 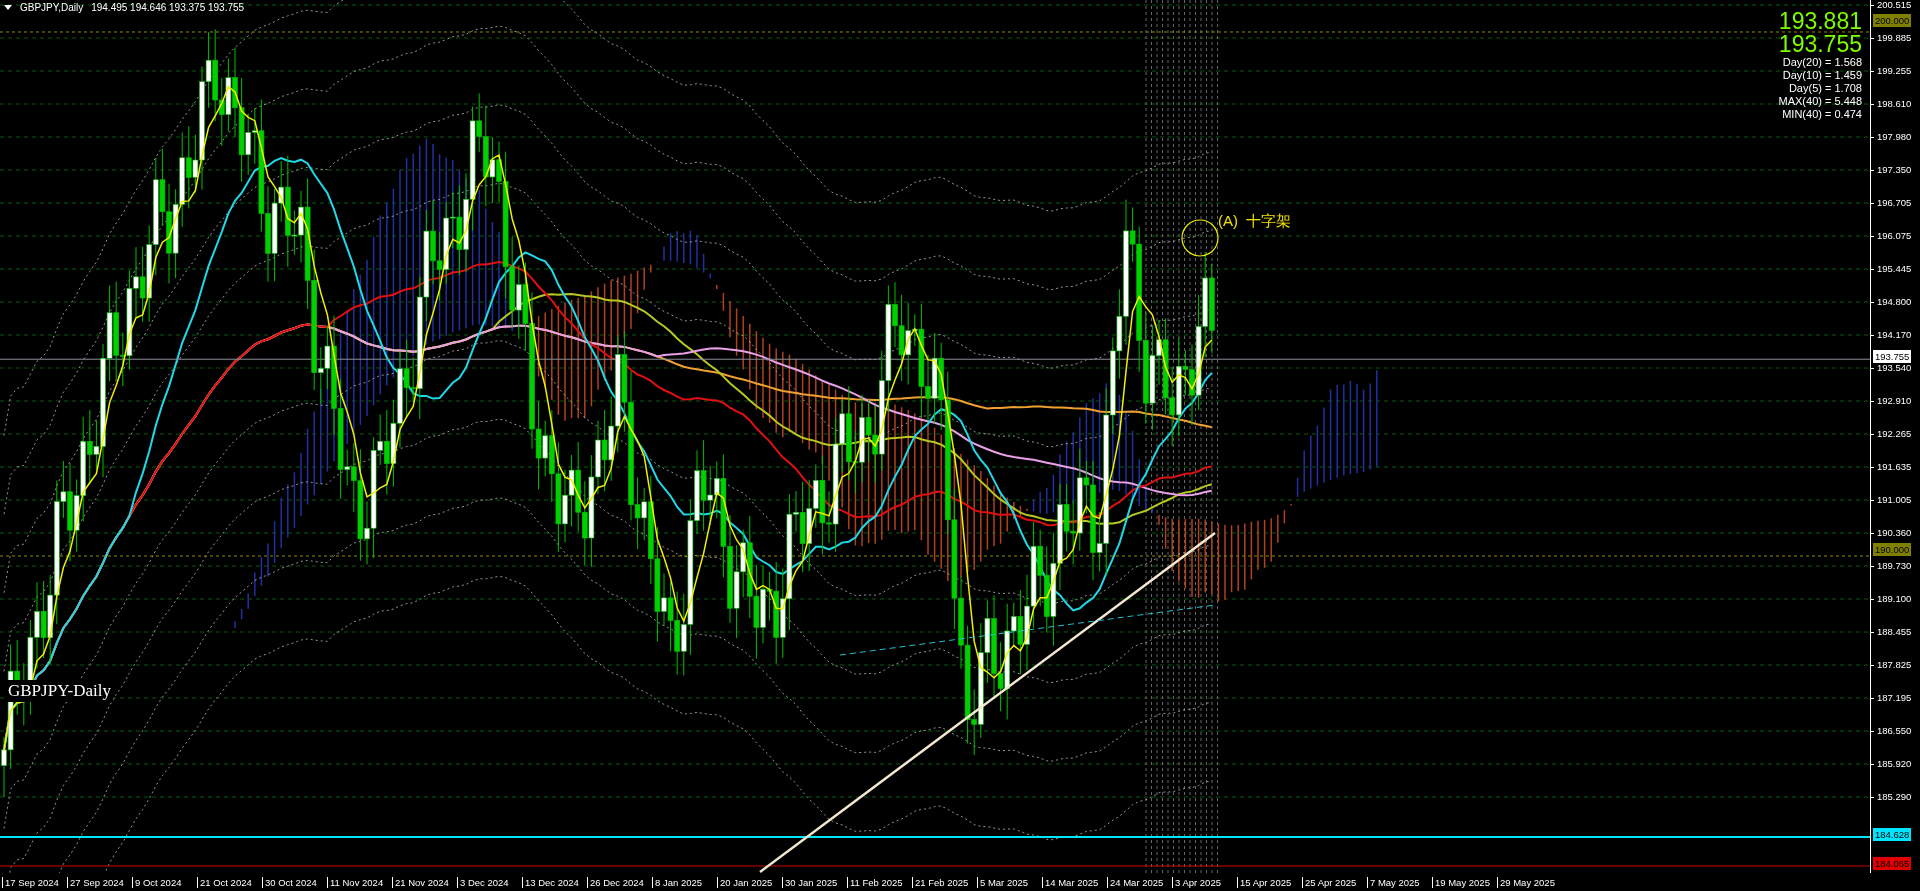 What do you see at coordinates (1892, 356) in the screenshot?
I see `price-marker: 193.755` at bounding box center [1892, 356].